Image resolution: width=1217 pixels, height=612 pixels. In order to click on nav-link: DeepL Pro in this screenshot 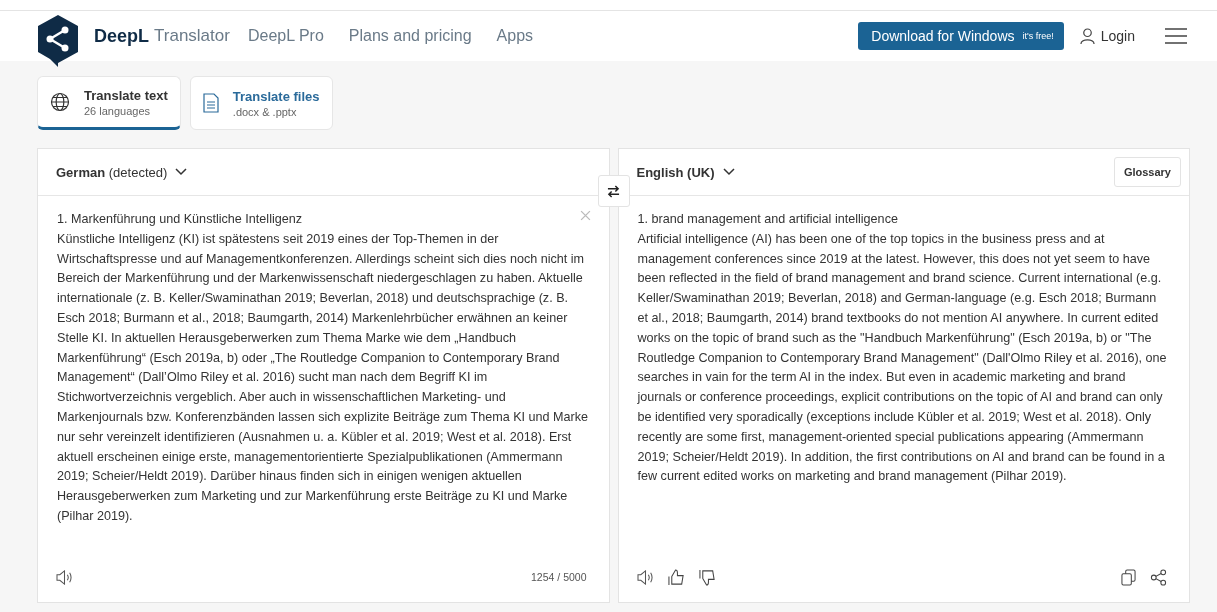, I will do `click(285, 36)`.